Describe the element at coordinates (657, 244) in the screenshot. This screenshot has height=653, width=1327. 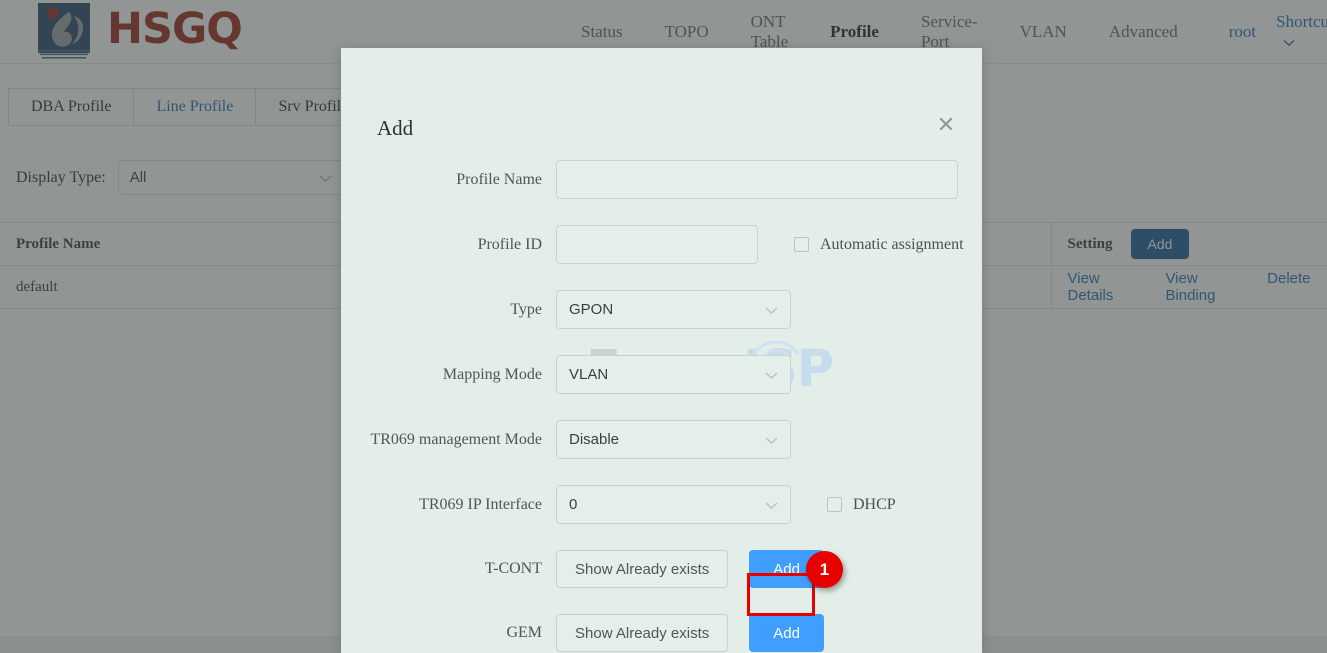
I see `profile-id-input` at that location.